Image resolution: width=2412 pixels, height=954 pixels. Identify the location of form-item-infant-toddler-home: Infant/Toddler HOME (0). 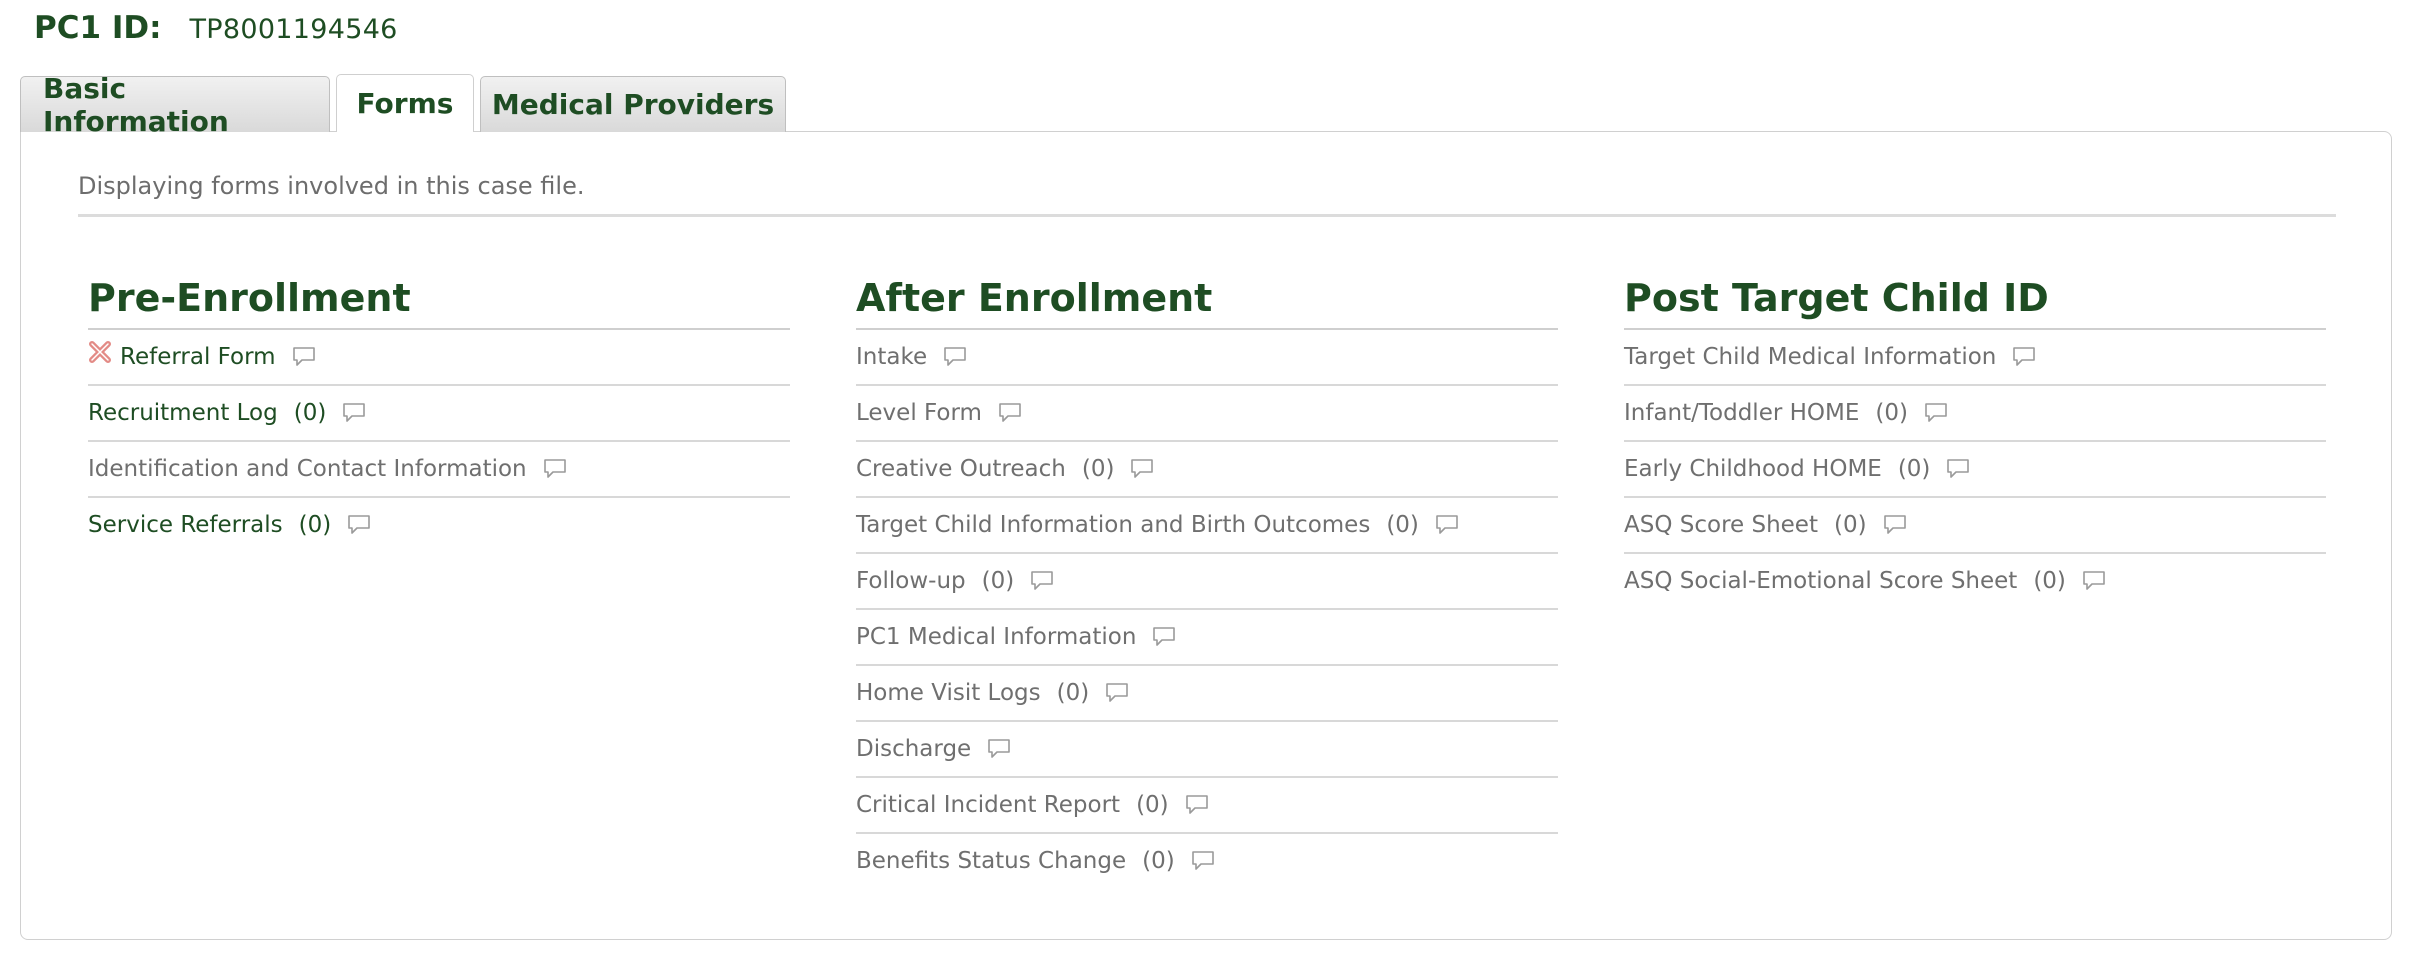
(1975, 414).